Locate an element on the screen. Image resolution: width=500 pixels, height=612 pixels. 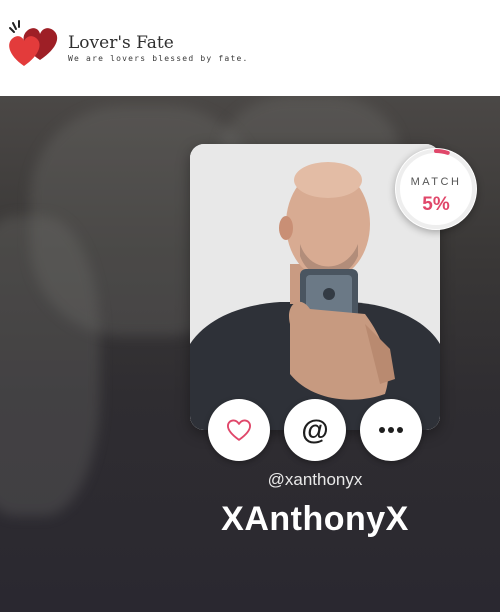
like-button is located at coordinates (239, 430).